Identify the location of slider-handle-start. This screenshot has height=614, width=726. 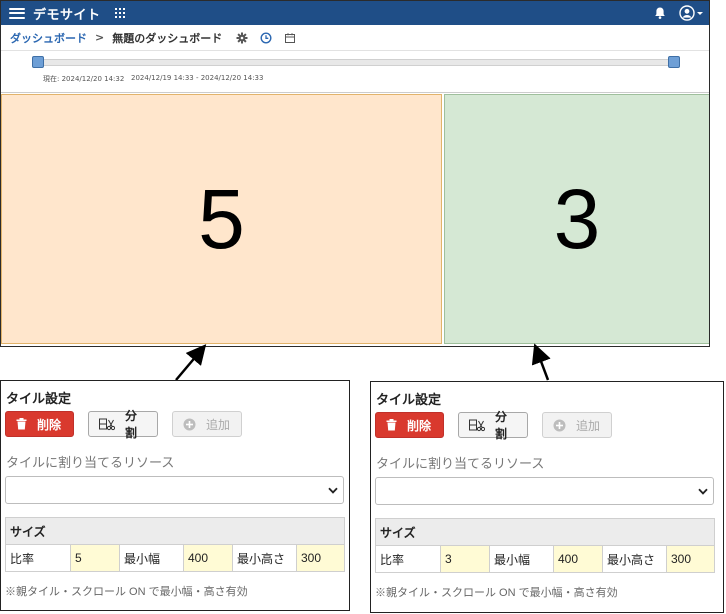
(38, 62).